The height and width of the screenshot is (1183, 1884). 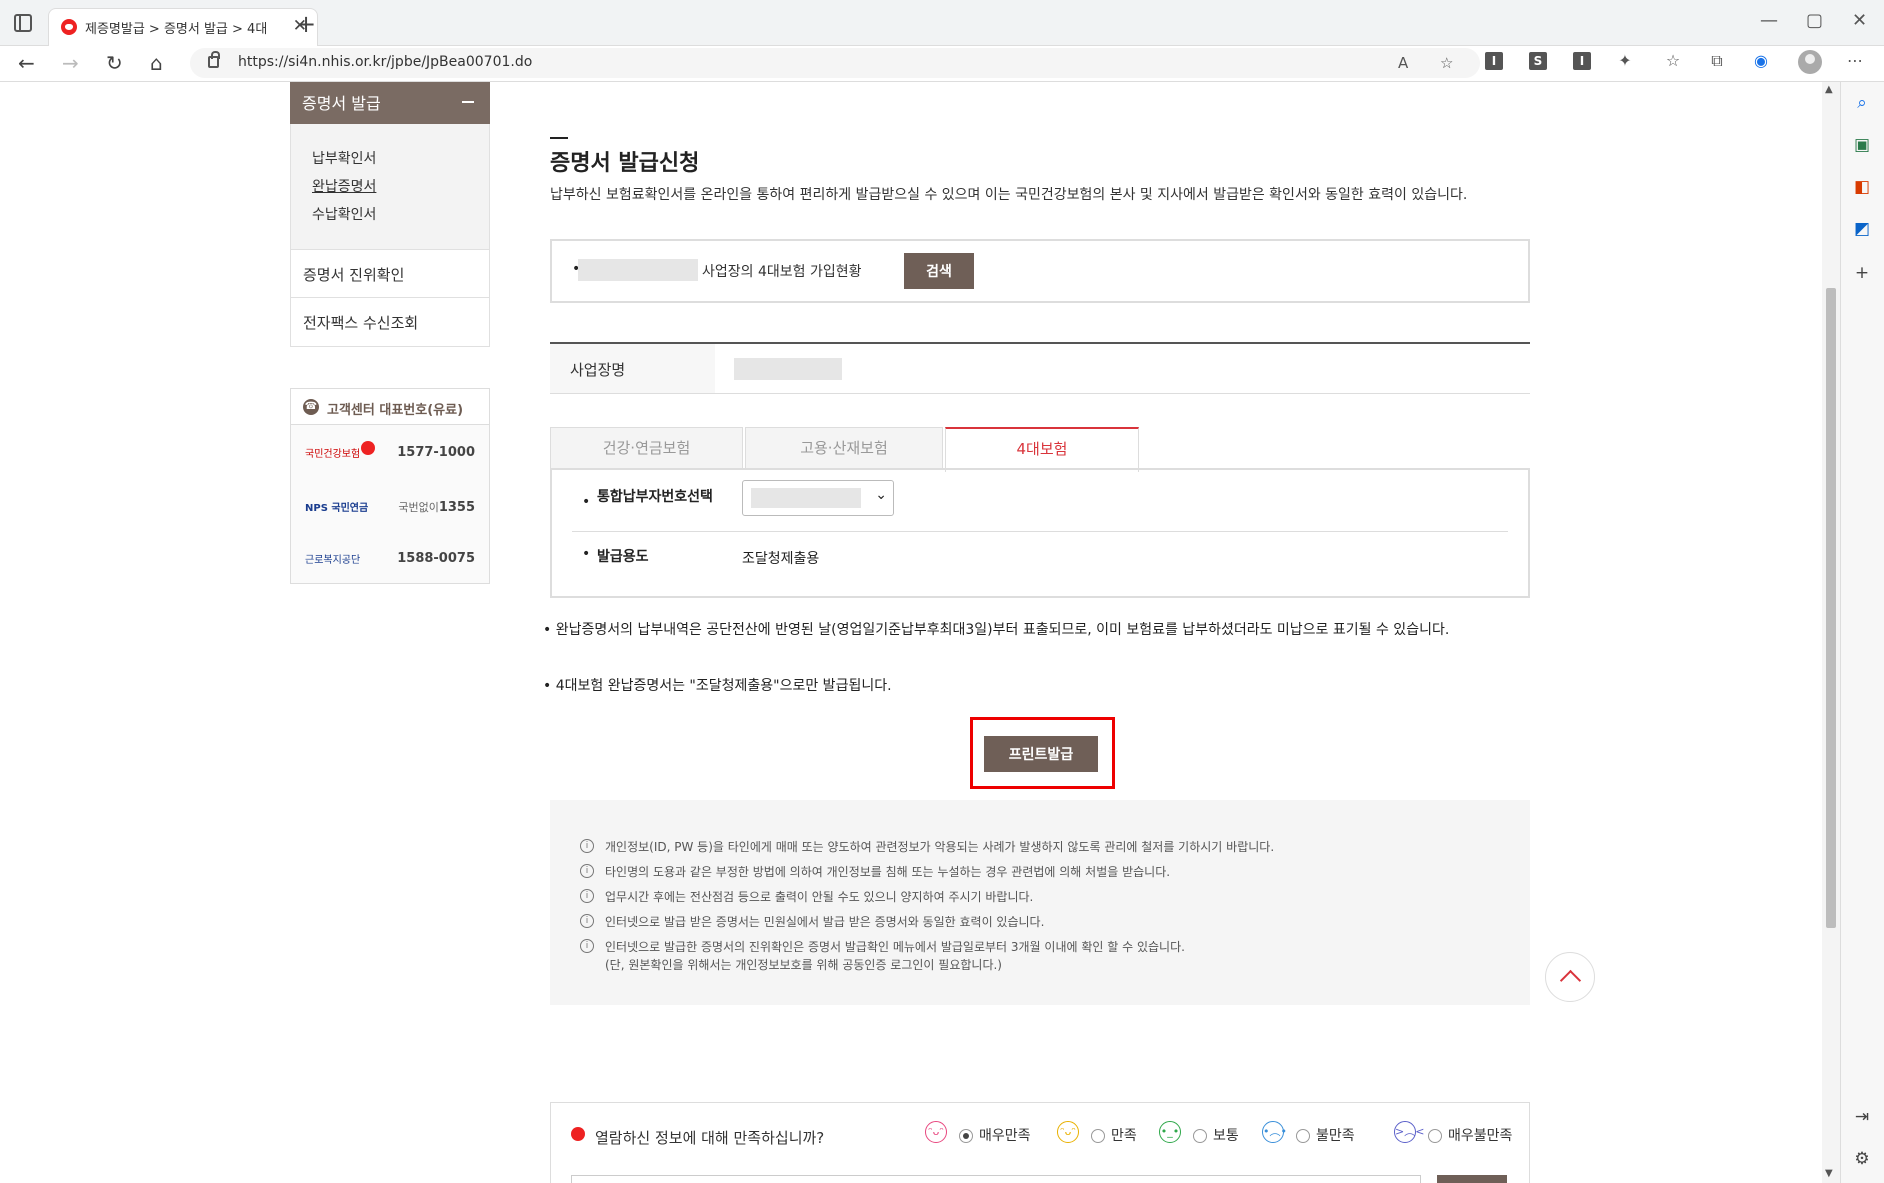 I want to click on tab-title: 제증명발급 > 증명서 발급 > 4대, so click(x=176, y=29).